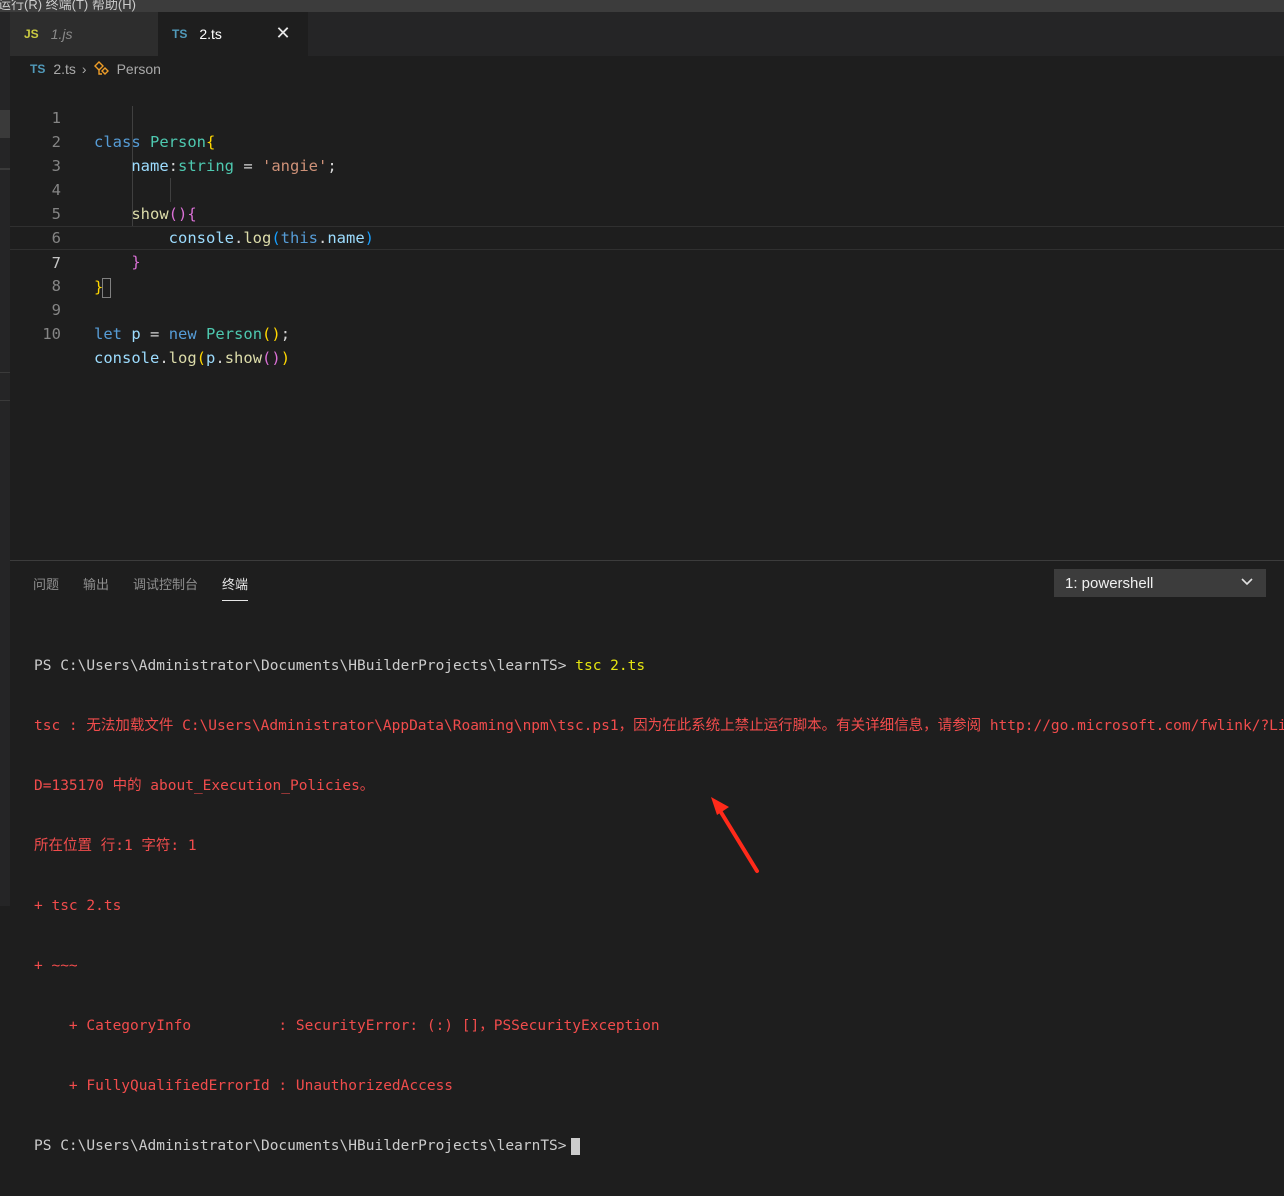 This screenshot has height=1196, width=1284. What do you see at coordinates (61, 34) in the screenshot?
I see `tab-label: 1.js` at bounding box center [61, 34].